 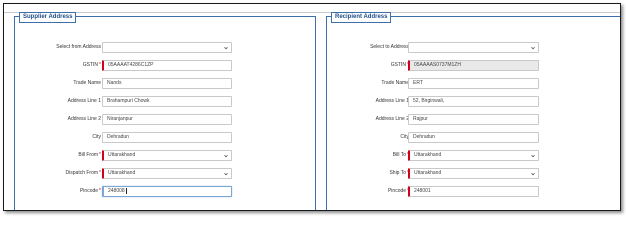 What do you see at coordinates (84, 101) in the screenshot?
I see `supplier-address1-label: Address Line 1` at bounding box center [84, 101].